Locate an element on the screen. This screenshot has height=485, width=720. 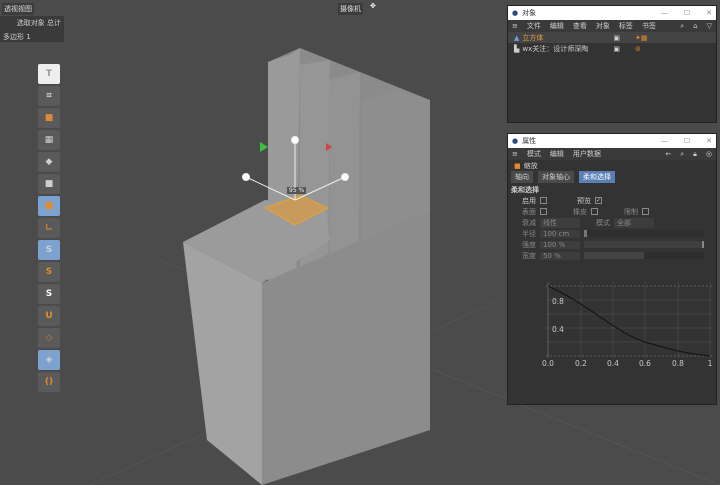
object-icon: ◆ is located at coordinates (49, 162).